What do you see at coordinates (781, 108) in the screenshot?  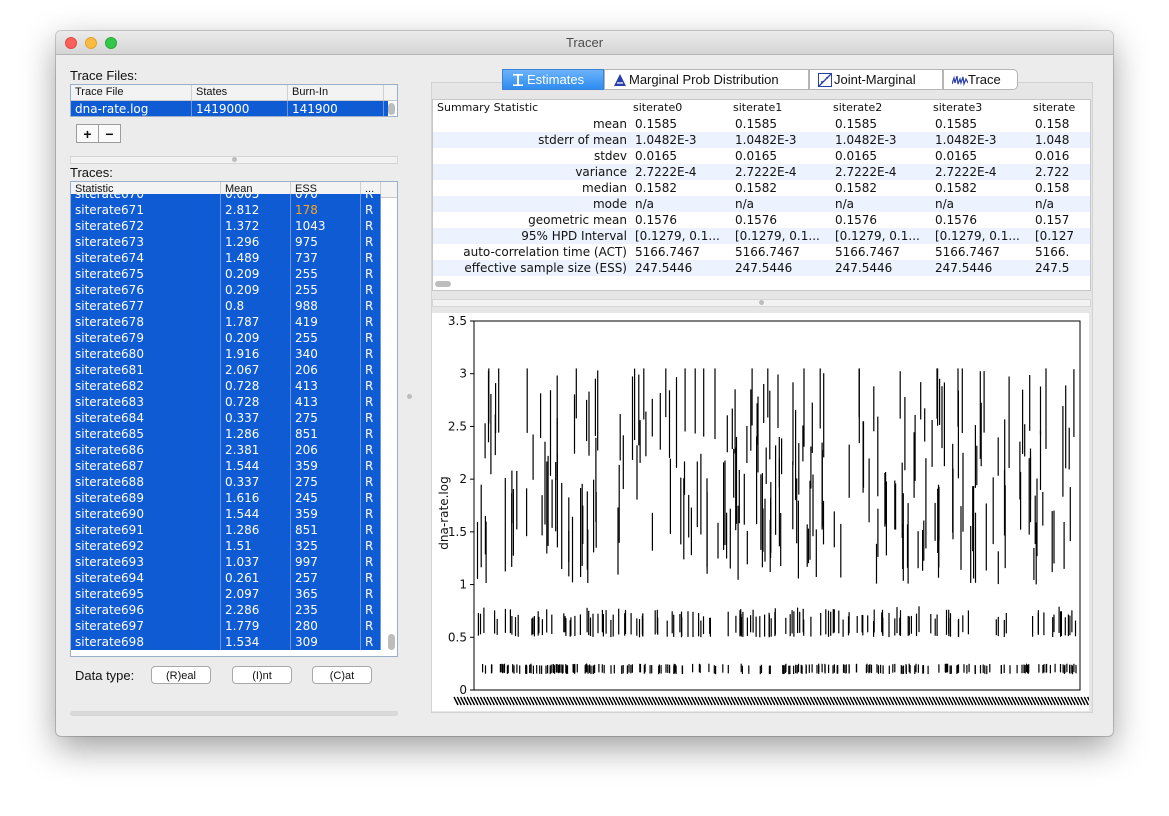 I see `summary-column-header: siterate1` at bounding box center [781, 108].